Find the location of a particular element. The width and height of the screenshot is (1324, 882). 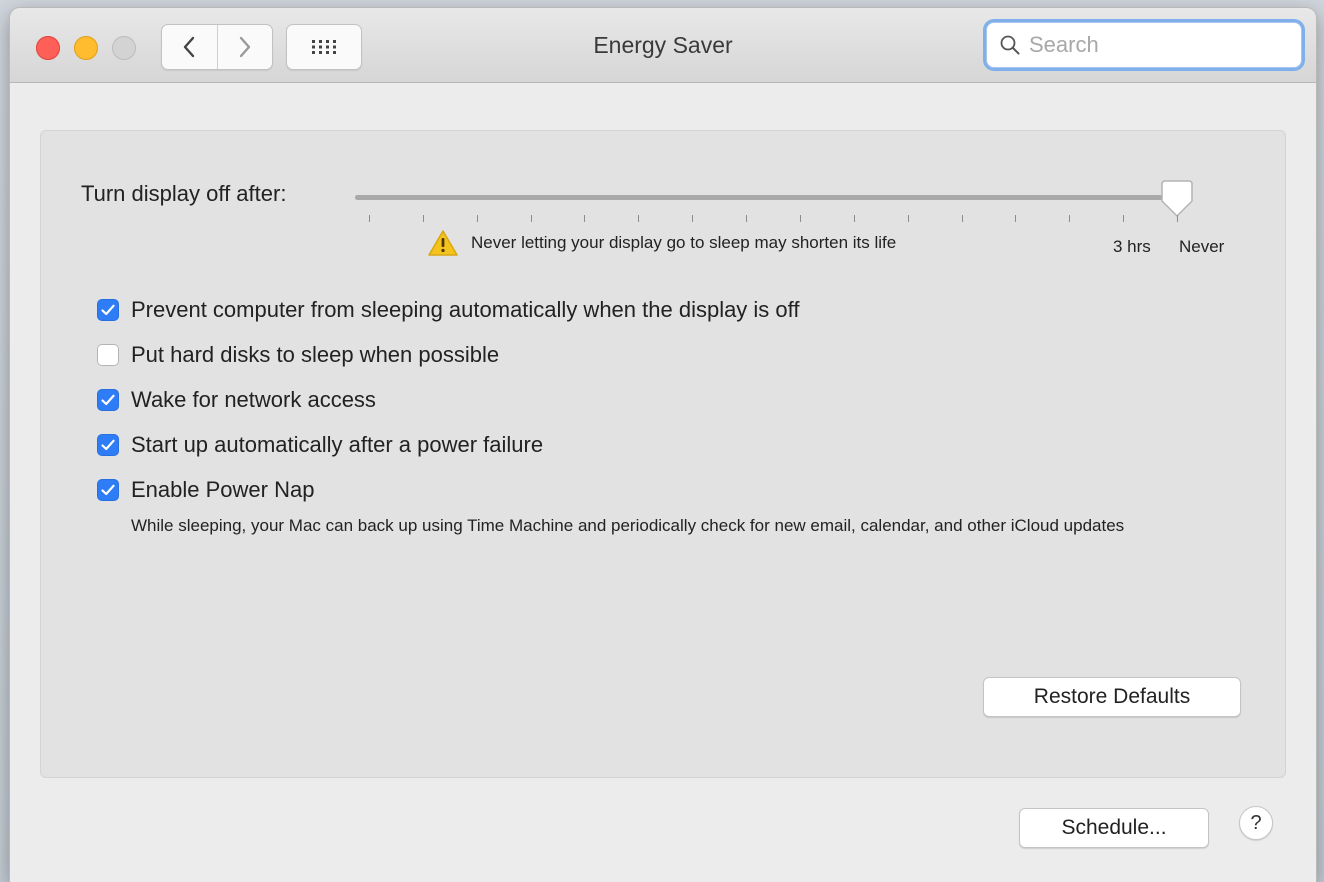

search-input is located at coordinates (1154, 45).